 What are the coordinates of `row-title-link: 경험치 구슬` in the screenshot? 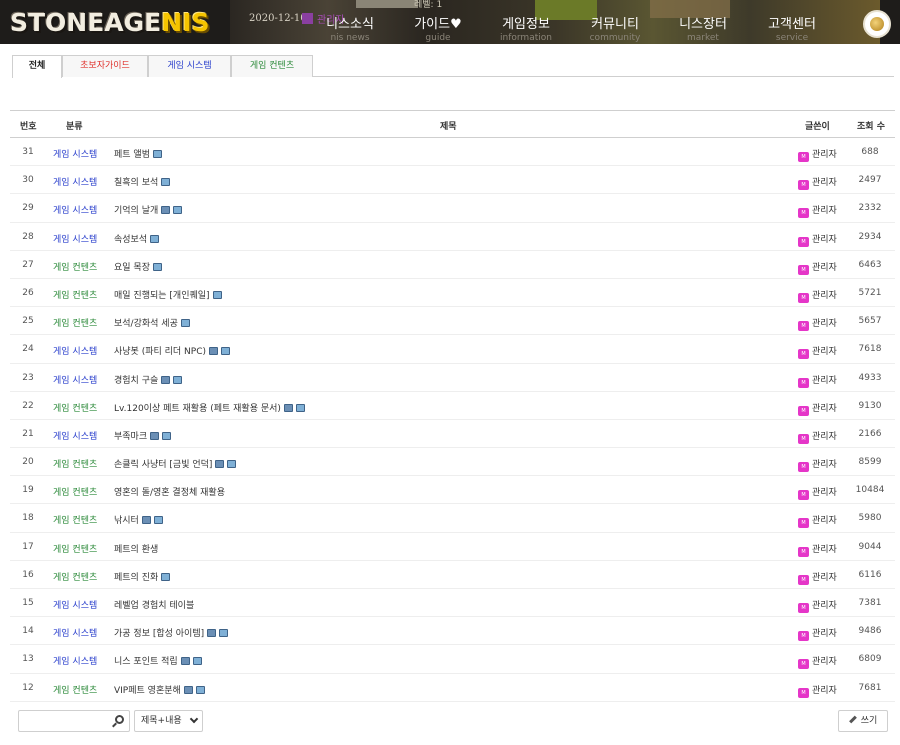 It's located at (148, 379).